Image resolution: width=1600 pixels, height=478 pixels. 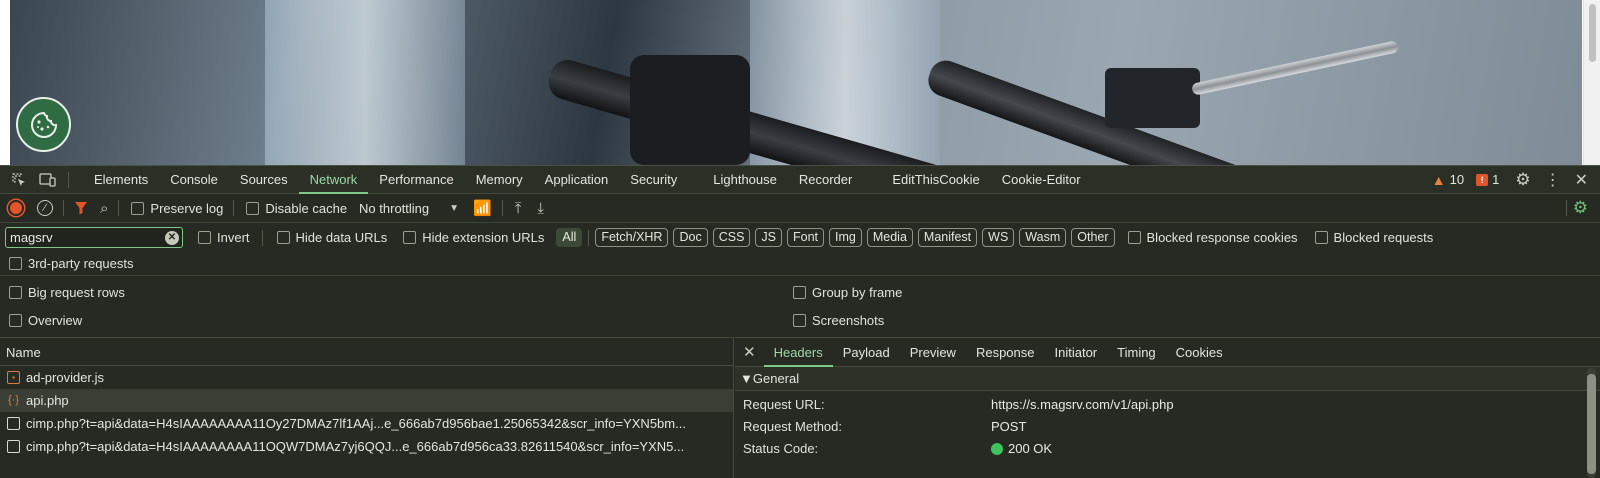 What do you see at coordinates (482, 208) in the screenshot?
I see `network-conditions-icon: 📶` at bounding box center [482, 208].